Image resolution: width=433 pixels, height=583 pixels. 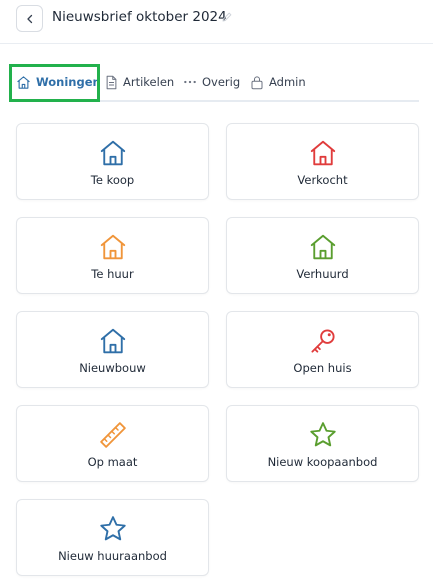 What do you see at coordinates (112, 462) in the screenshot?
I see `card-label: Op maat` at bounding box center [112, 462].